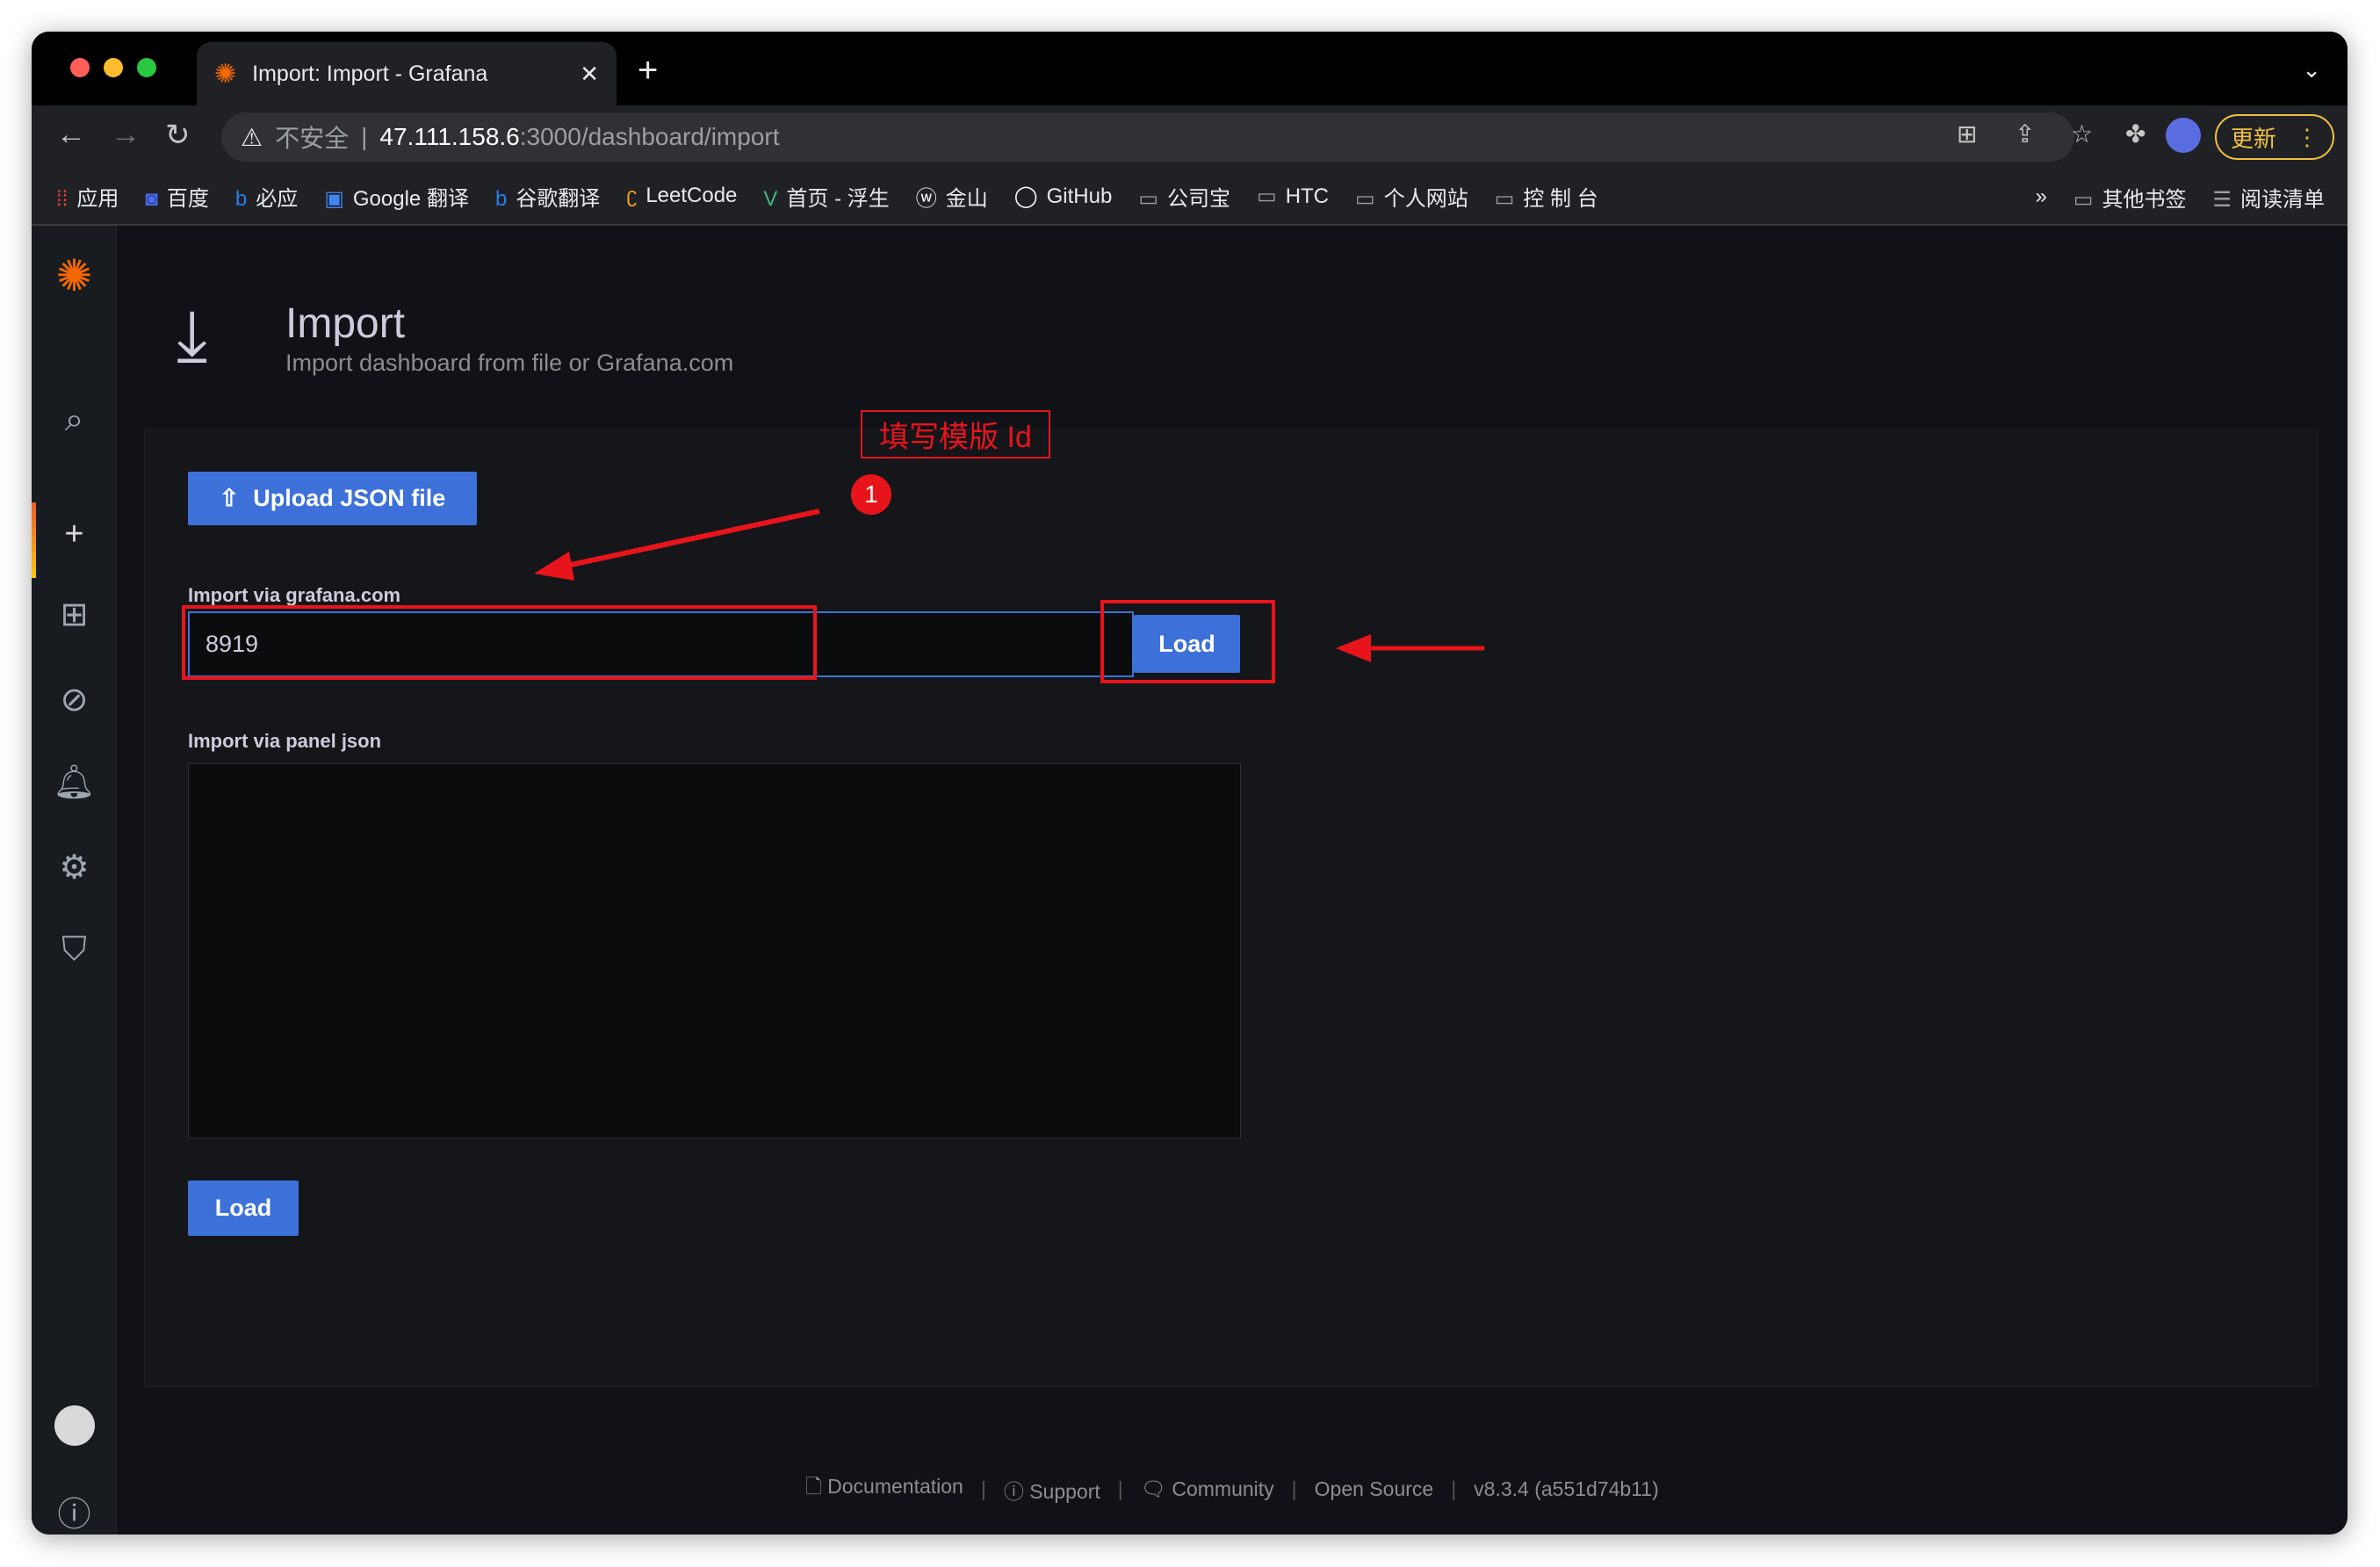 This screenshot has width=2380, height=1567. Describe the element at coordinates (1016, 1491) in the screenshot. I see `question-icon: ⓘ` at that location.